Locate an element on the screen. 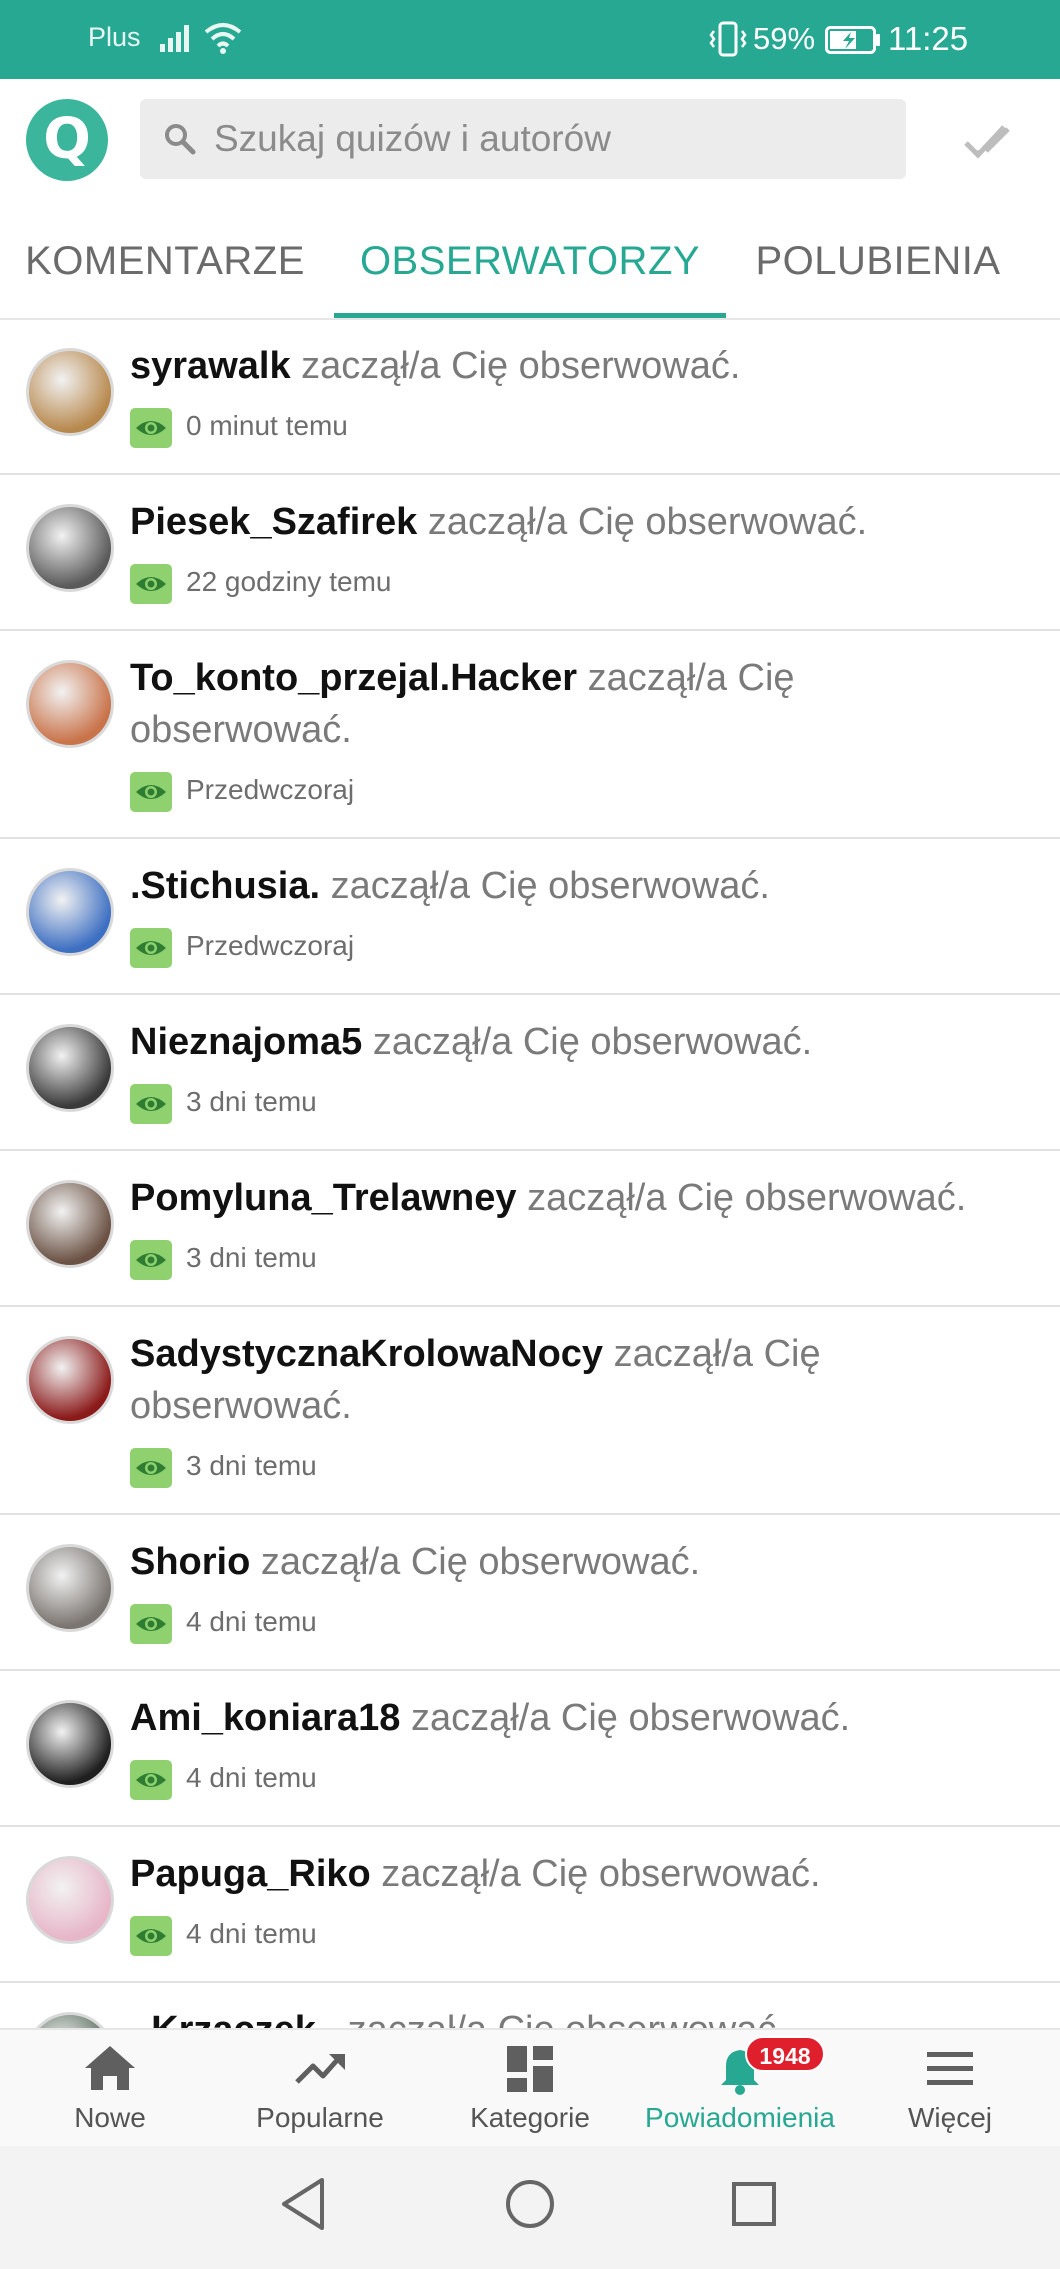 This screenshot has height=2269, width=1060. nav-label: Nowe is located at coordinates (110, 2117).